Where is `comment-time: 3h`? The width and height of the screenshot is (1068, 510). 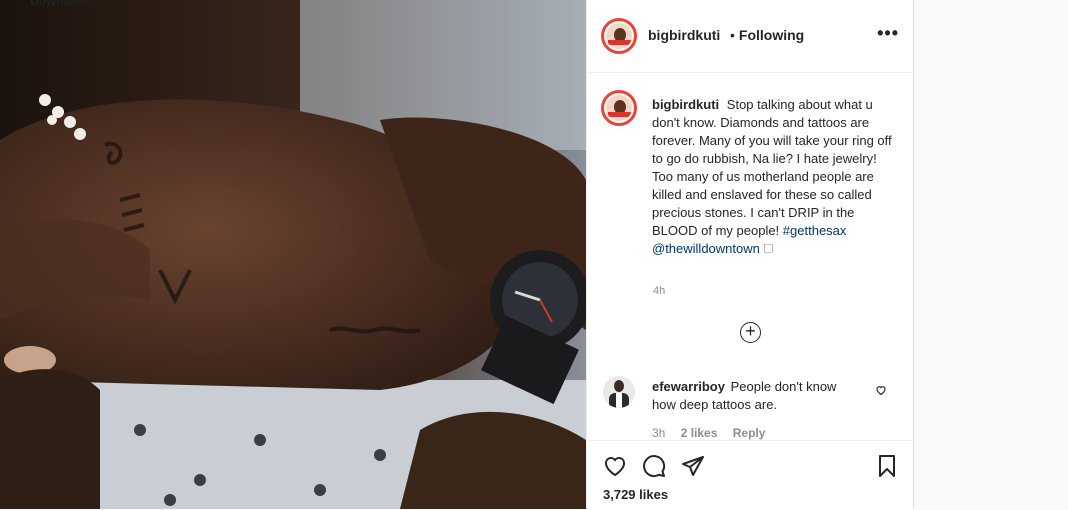 comment-time: 3h is located at coordinates (658, 433).